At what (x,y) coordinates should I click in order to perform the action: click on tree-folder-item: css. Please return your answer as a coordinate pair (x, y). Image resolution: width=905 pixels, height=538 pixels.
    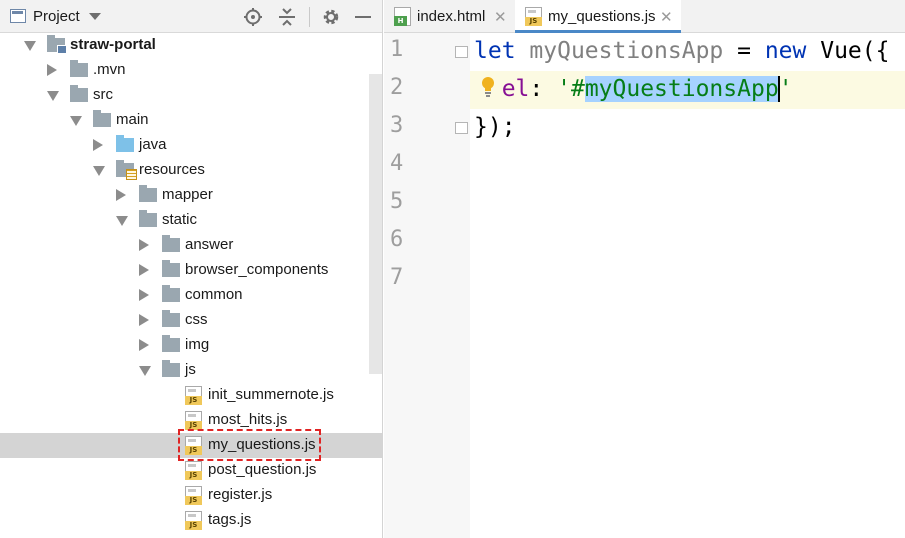
    Looking at the image, I should click on (191, 320).